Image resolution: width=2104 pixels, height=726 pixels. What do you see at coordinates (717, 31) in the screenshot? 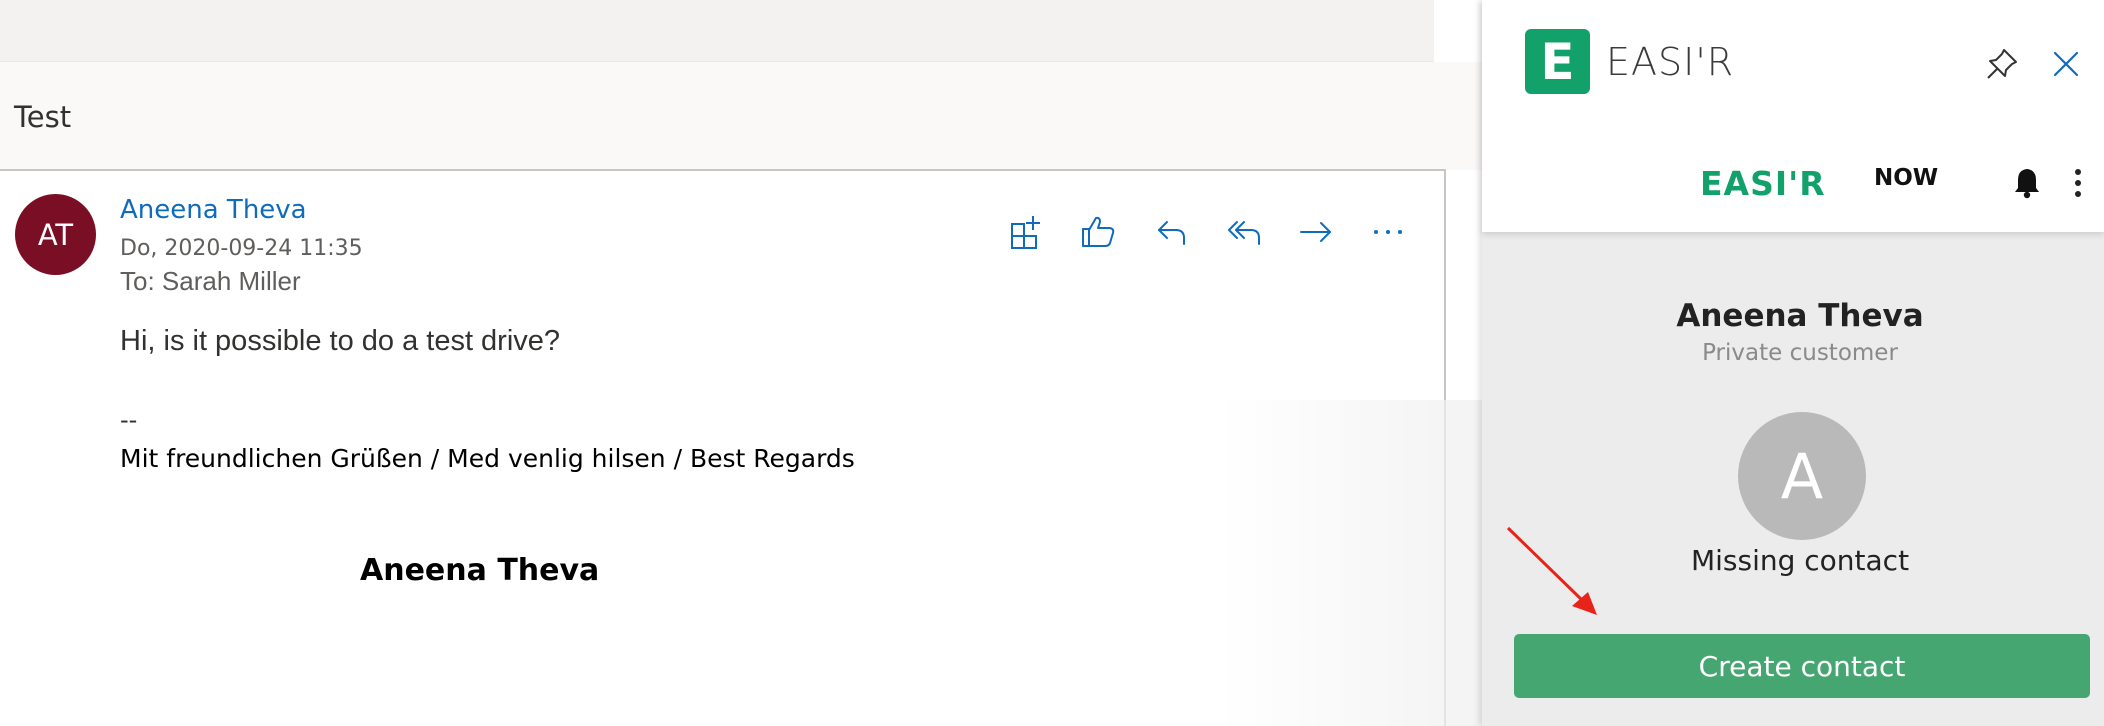
I see `mail-top-strip` at bounding box center [717, 31].